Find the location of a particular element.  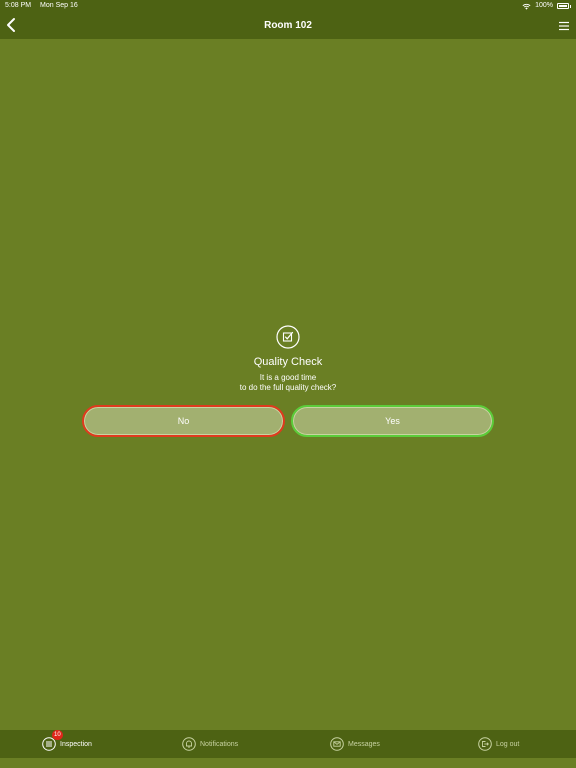

dialog-message-line-1: It is a good time is located at coordinates (288, 377).